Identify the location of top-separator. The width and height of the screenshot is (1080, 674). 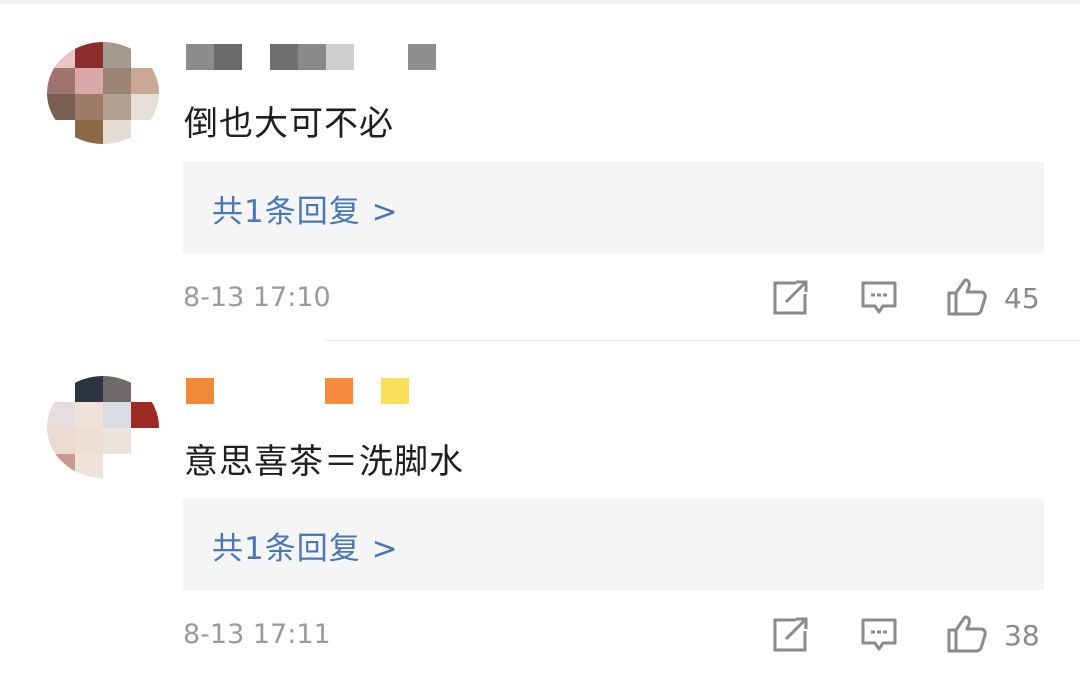
(540, 2).